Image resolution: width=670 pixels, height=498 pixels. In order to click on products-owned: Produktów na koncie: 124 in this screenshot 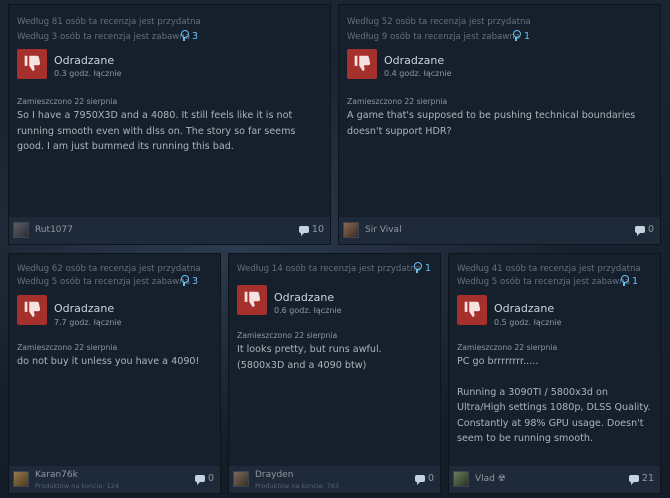, I will do `click(77, 486)`.